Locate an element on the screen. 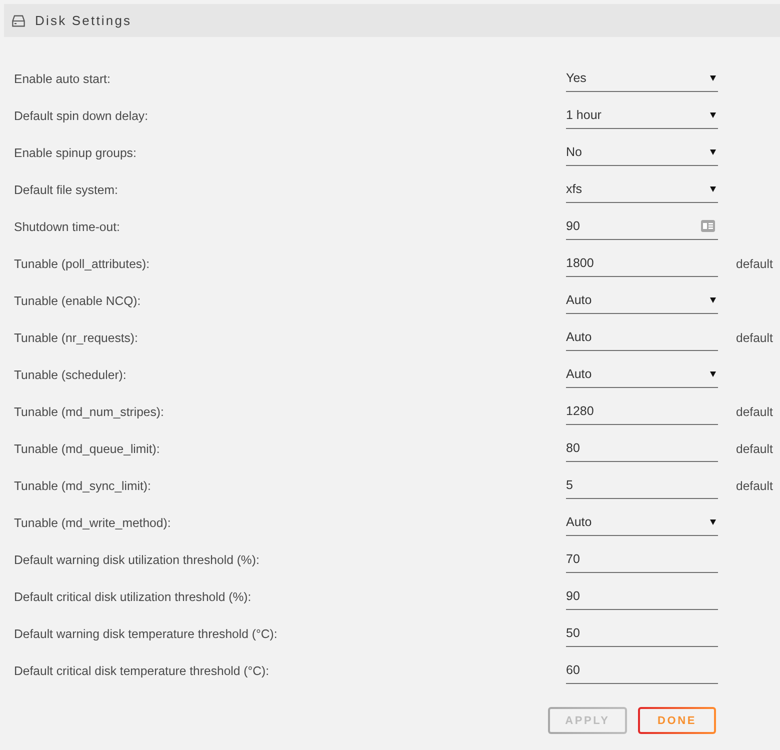 Image resolution: width=780 pixels, height=750 pixels. id-card-icon is located at coordinates (708, 226).